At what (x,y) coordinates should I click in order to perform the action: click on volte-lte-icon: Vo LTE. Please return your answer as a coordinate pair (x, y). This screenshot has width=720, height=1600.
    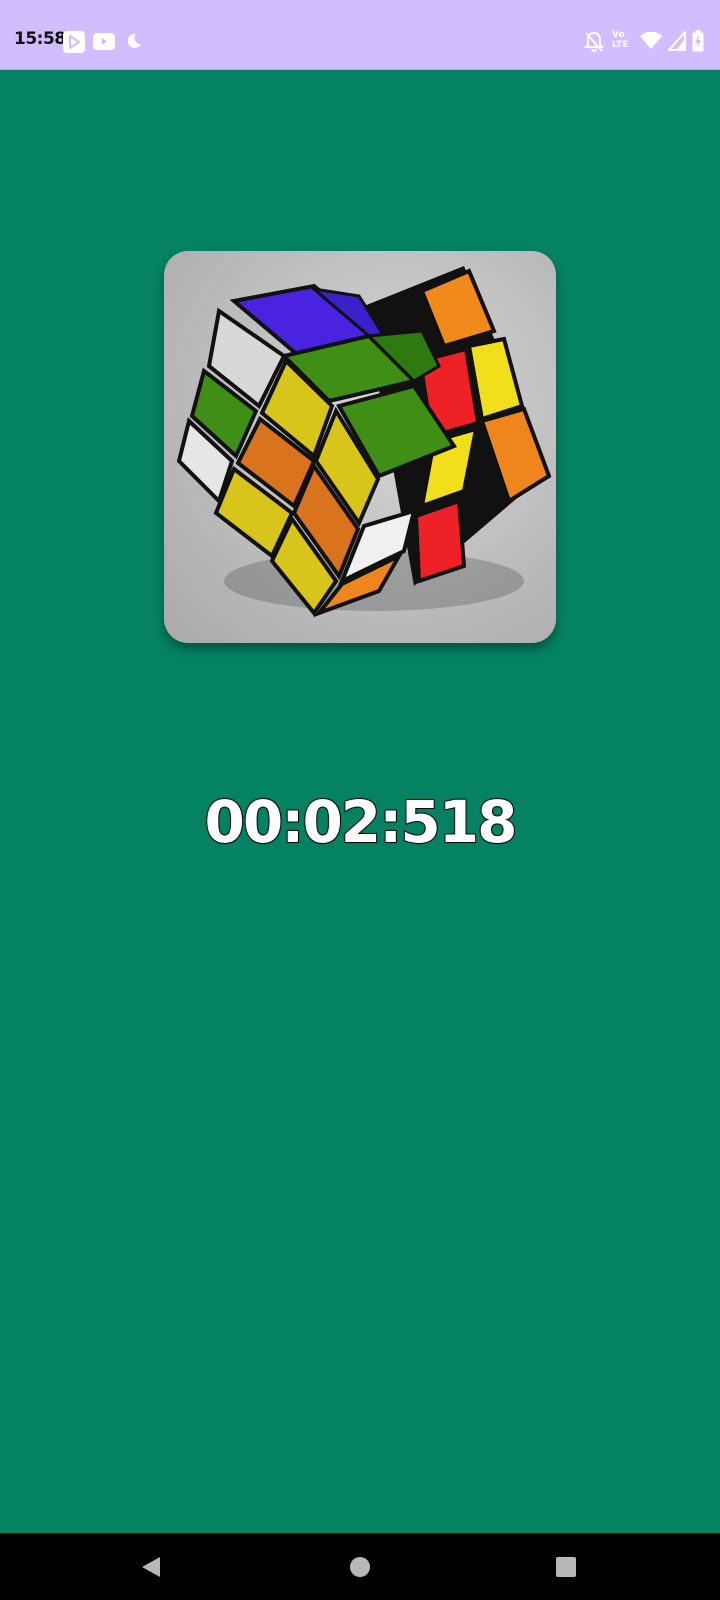
    Looking at the image, I should click on (624, 41).